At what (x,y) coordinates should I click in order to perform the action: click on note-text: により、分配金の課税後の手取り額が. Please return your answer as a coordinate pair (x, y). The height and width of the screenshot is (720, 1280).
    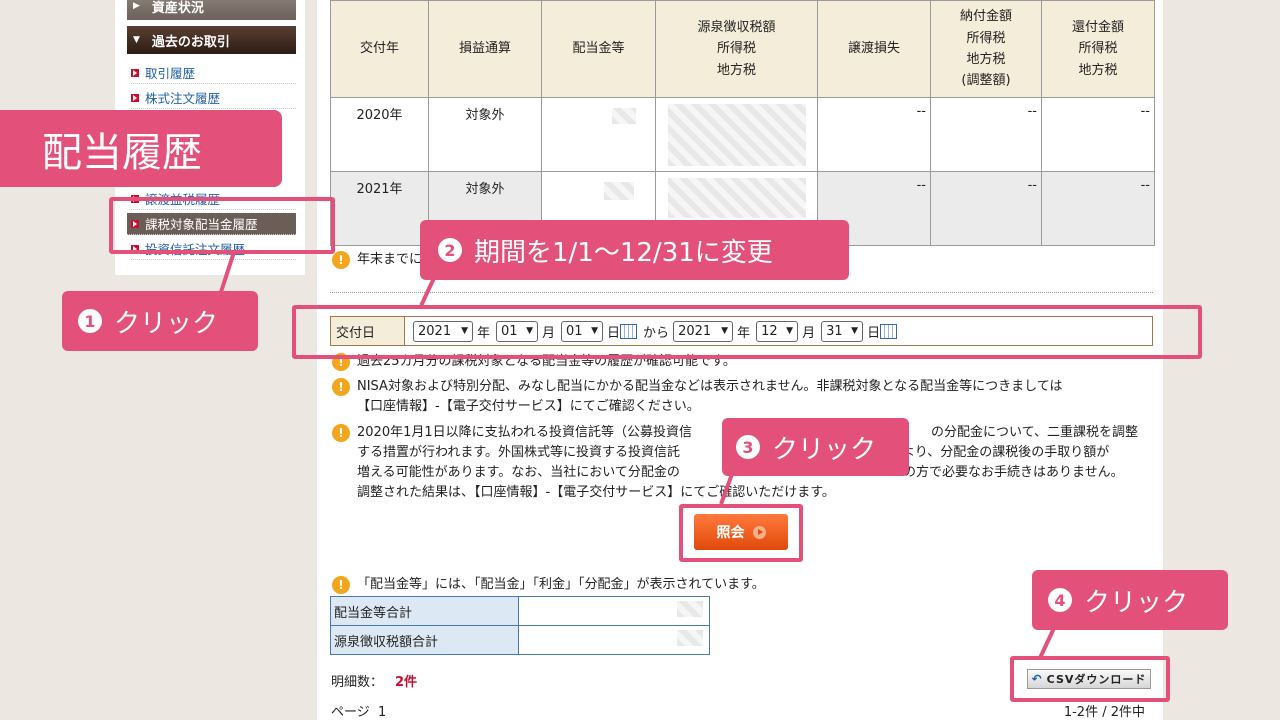
    Looking at the image, I should click on (999, 452).